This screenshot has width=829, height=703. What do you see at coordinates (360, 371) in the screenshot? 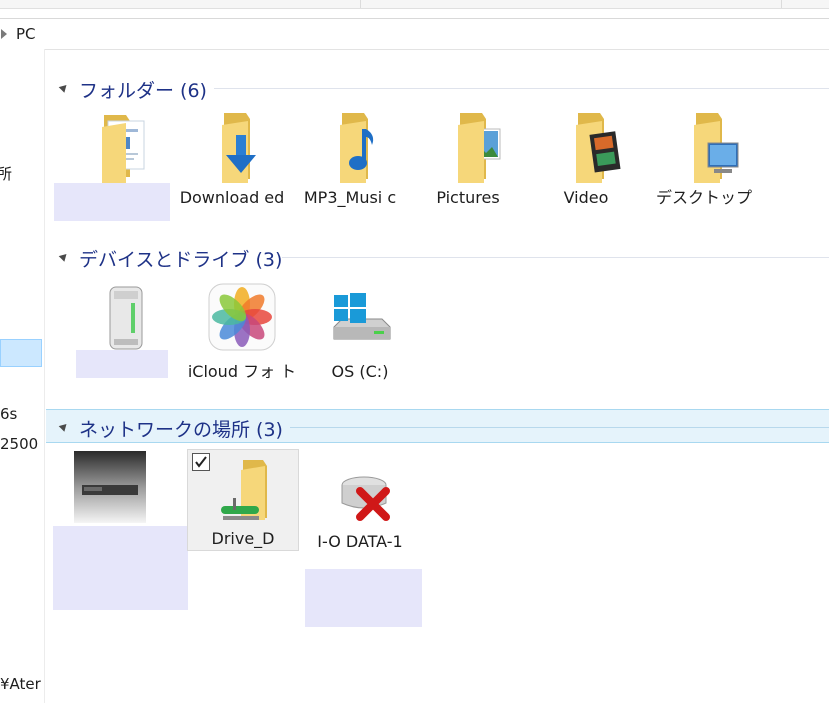
I see `item-label: OS (C:)` at bounding box center [360, 371].